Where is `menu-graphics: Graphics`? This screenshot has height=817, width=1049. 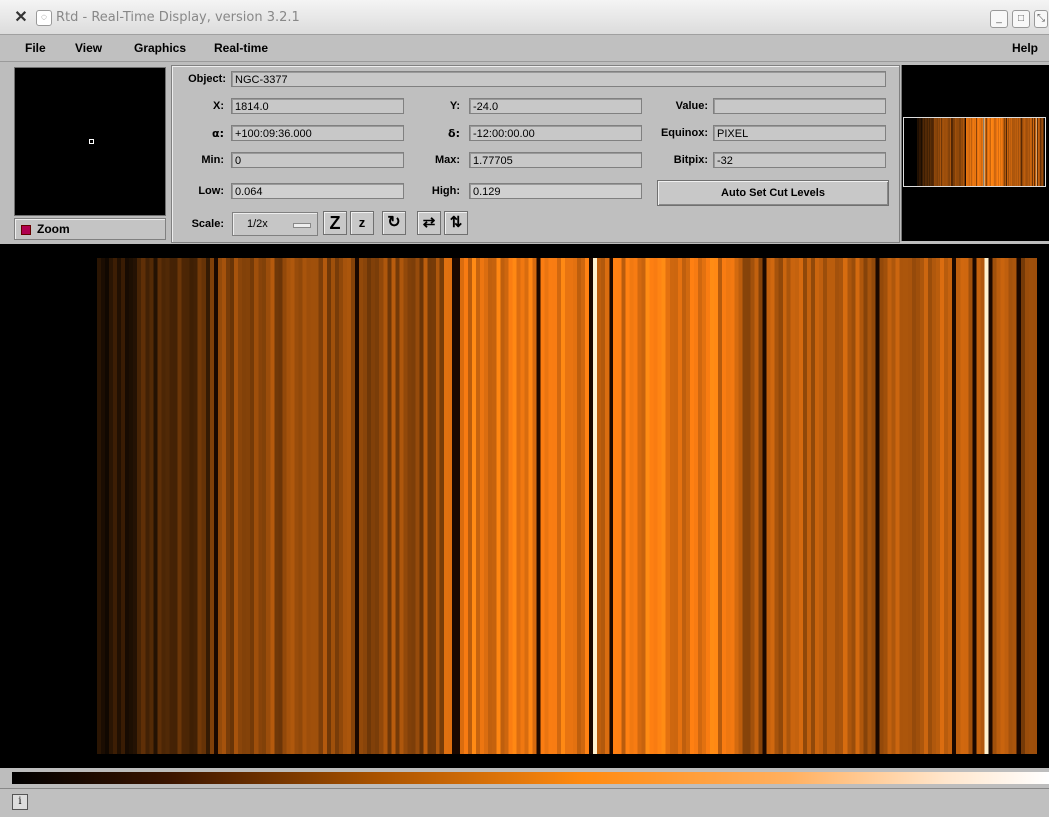 menu-graphics: Graphics is located at coordinates (160, 48).